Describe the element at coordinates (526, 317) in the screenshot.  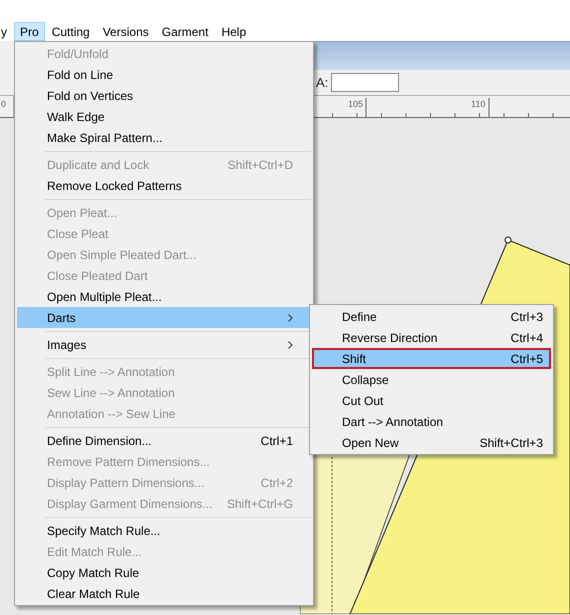
I see `shortcut-label: Ctrl+3` at that location.